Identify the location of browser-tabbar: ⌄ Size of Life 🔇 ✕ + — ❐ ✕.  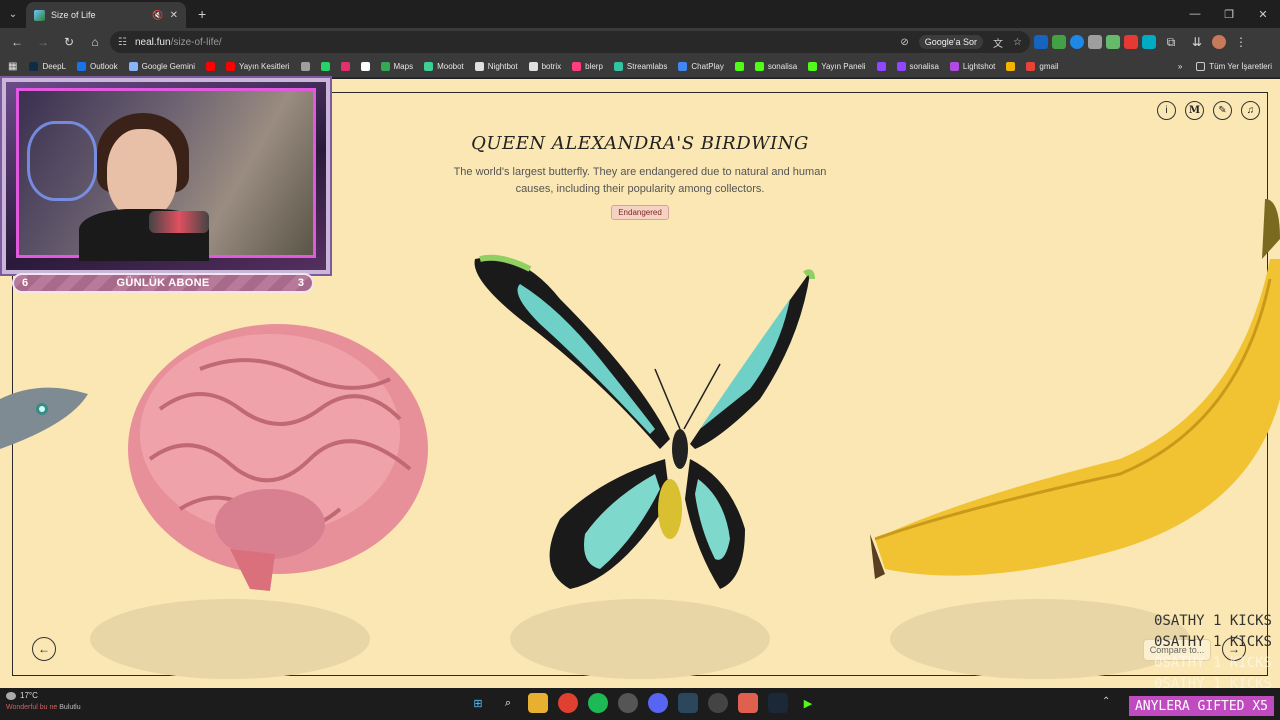
(640, 14).